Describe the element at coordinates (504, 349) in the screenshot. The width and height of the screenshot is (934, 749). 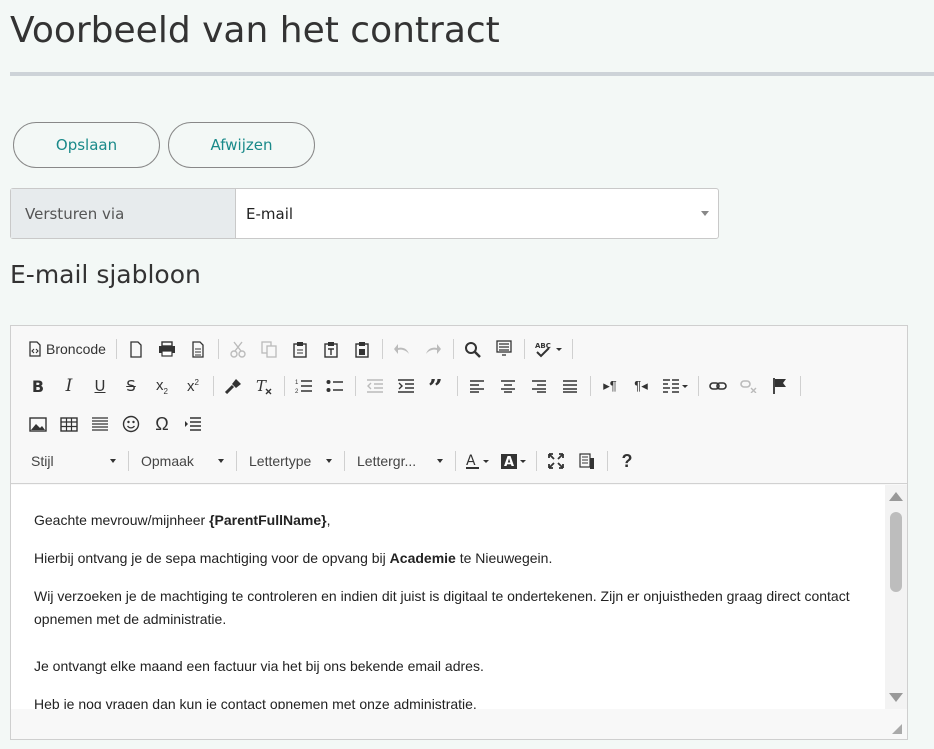
I see `select-all-icon` at that location.